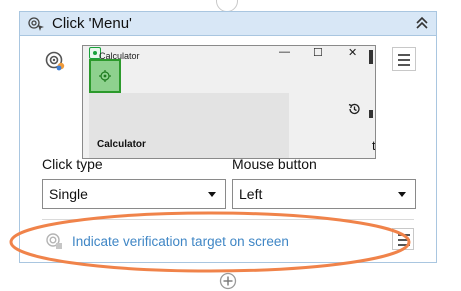  Describe the element at coordinates (72, 164) in the screenshot. I see `click-type-label: Click type` at that location.